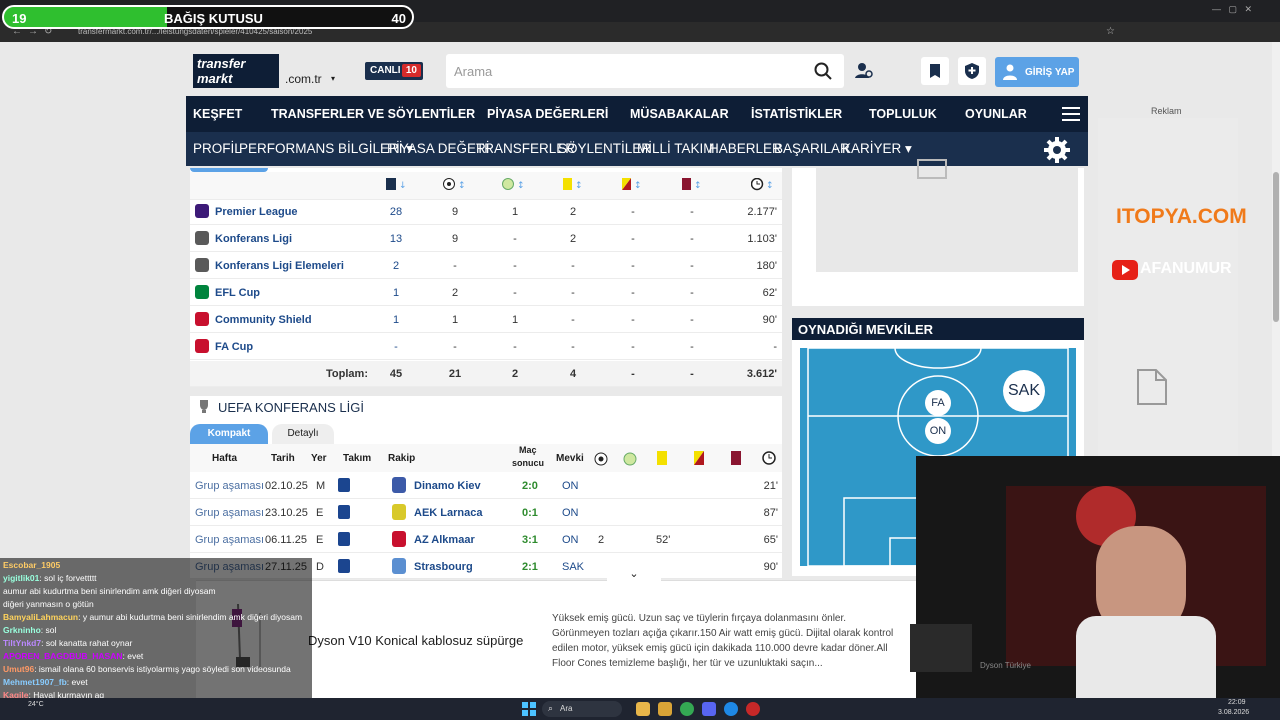 Image resolution: width=1280 pixels, height=720 pixels. Describe the element at coordinates (1242, 10) in the screenshot. I see `window-controls: — ▢ ✕` at that location.